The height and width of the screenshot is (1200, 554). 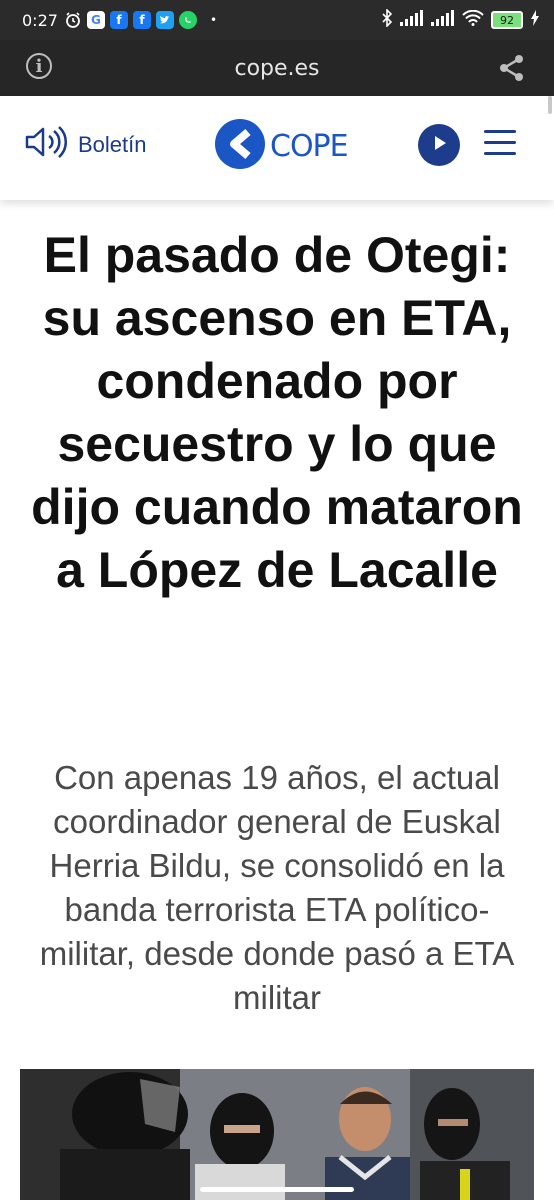 I want to click on speaker-icon, so click(x=46, y=145).